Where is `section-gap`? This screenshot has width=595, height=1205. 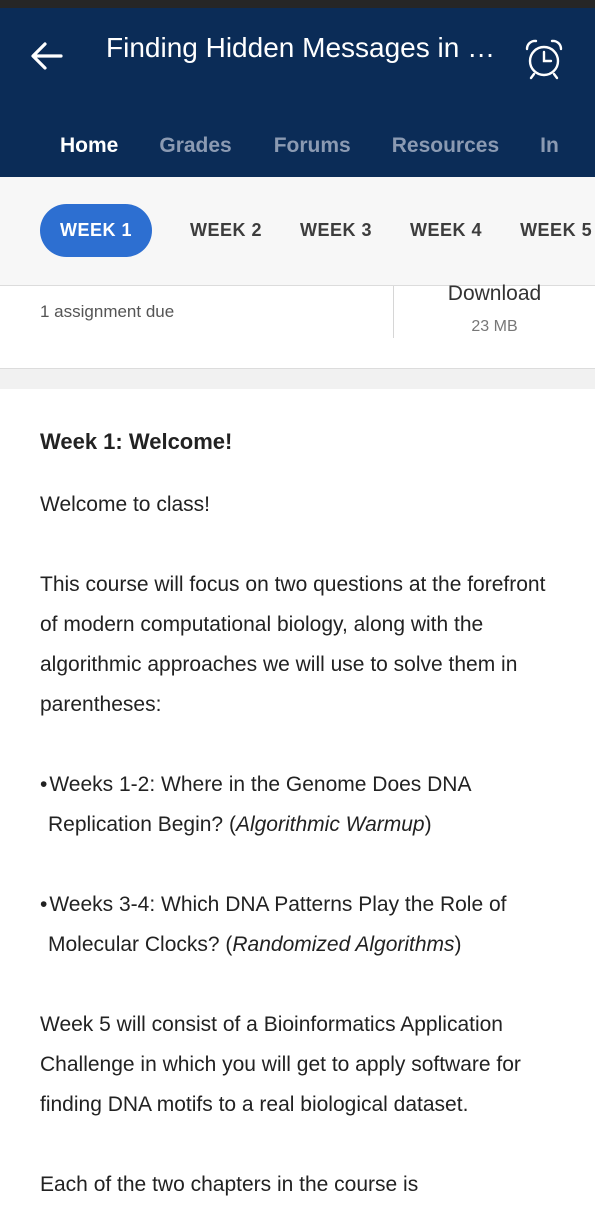 section-gap is located at coordinates (297, 379).